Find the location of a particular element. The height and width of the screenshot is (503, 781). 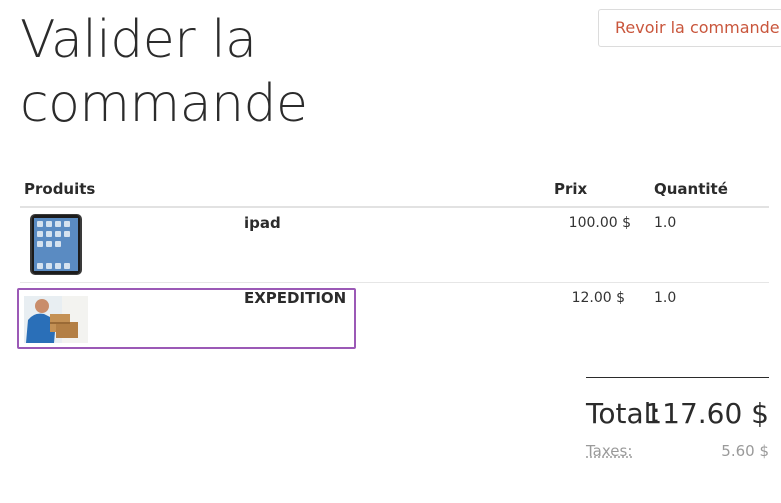

column-header-quantity: Quantité is located at coordinates (691, 189).